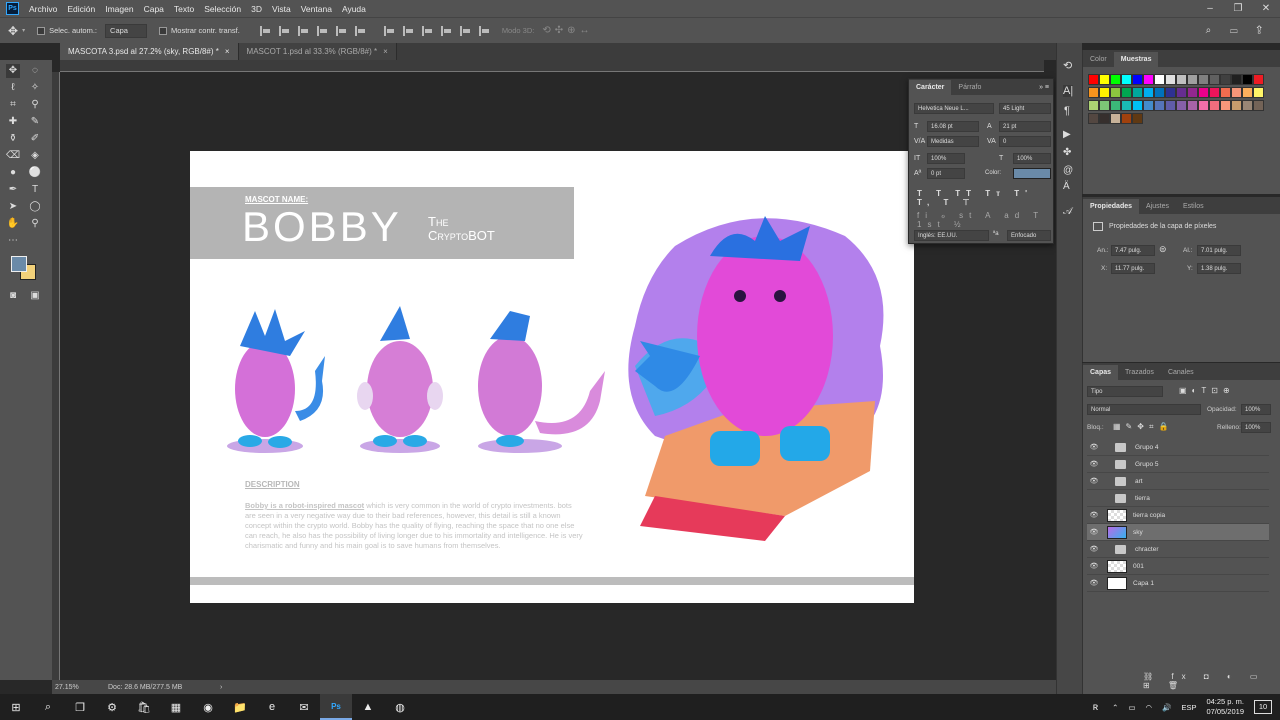  Describe the element at coordinates (13, 71) in the screenshot. I see `move-tool-icon: ✥` at that location.